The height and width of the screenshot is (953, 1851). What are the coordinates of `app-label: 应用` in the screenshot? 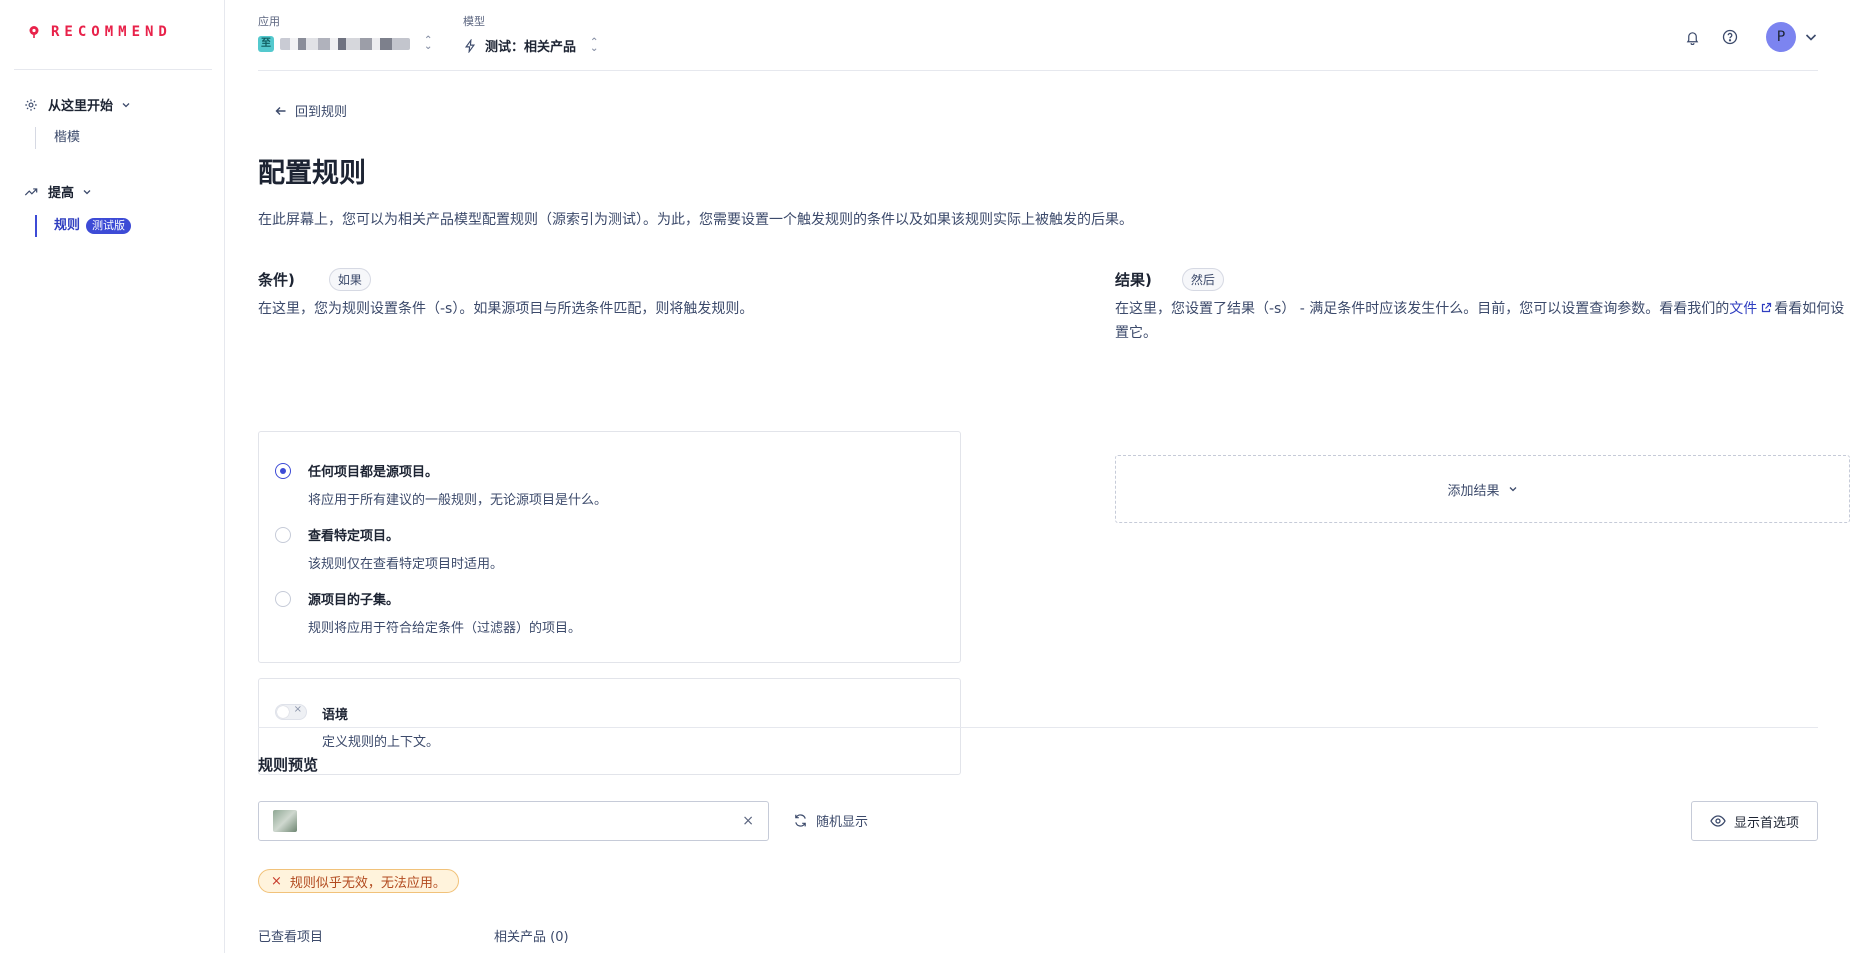 It's located at (269, 21).